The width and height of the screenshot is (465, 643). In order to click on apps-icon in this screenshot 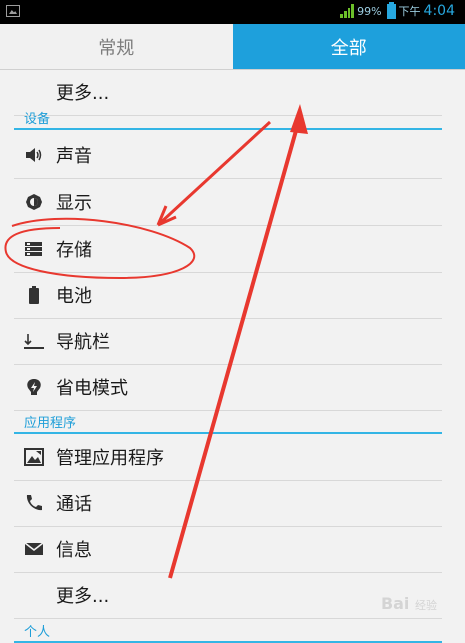, I will do `click(34, 457)`.